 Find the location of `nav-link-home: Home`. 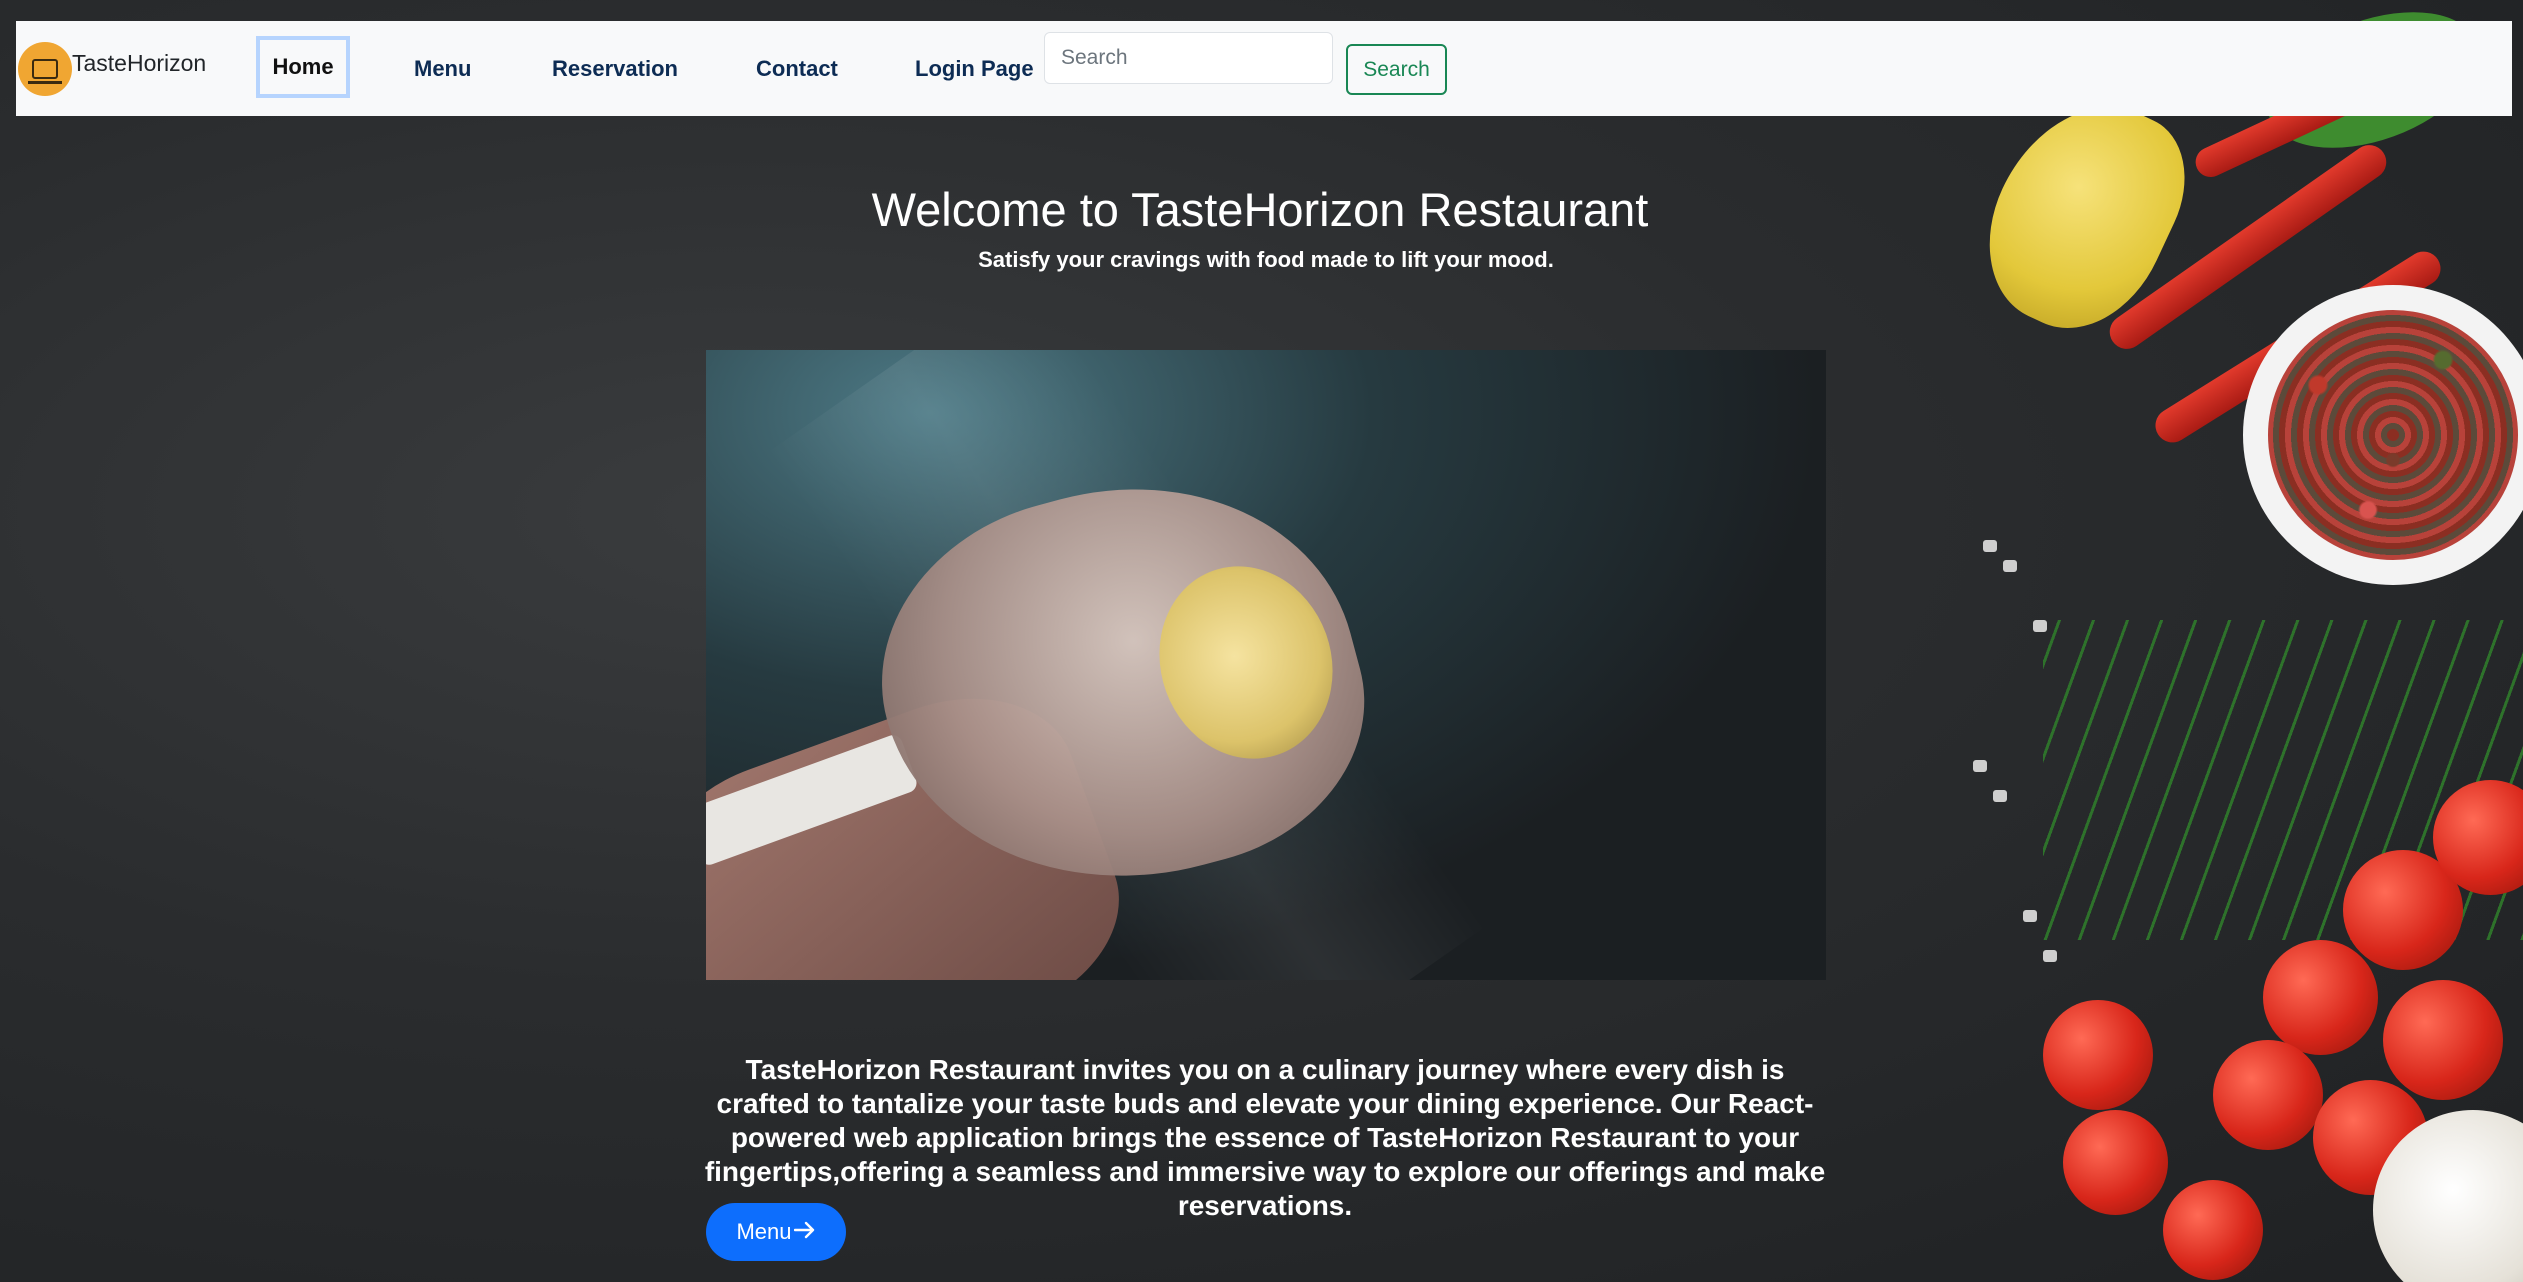

nav-link-home: Home is located at coordinates (303, 67).